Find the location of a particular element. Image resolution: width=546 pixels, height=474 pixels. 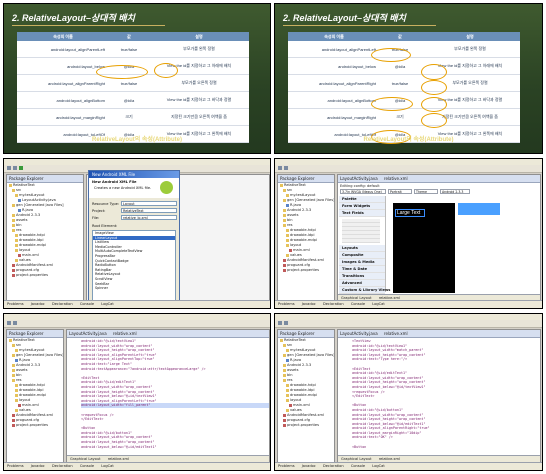

dialog-description: Creates a new Android XML file. is located at coordinates (123, 188).